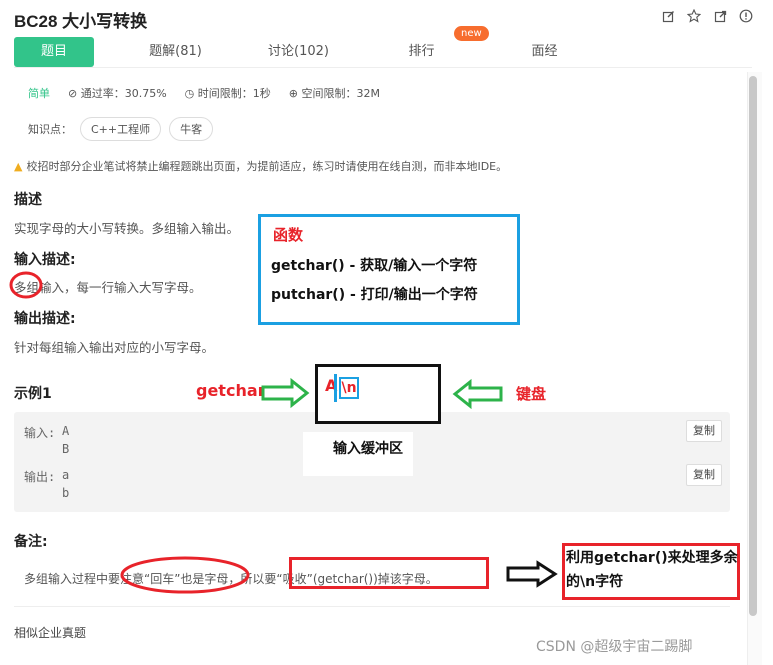 This screenshot has width=773, height=665. Describe the element at coordinates (298, 52) in the screenshot. I see `tab-discussion: 讨论(102)` at that location.